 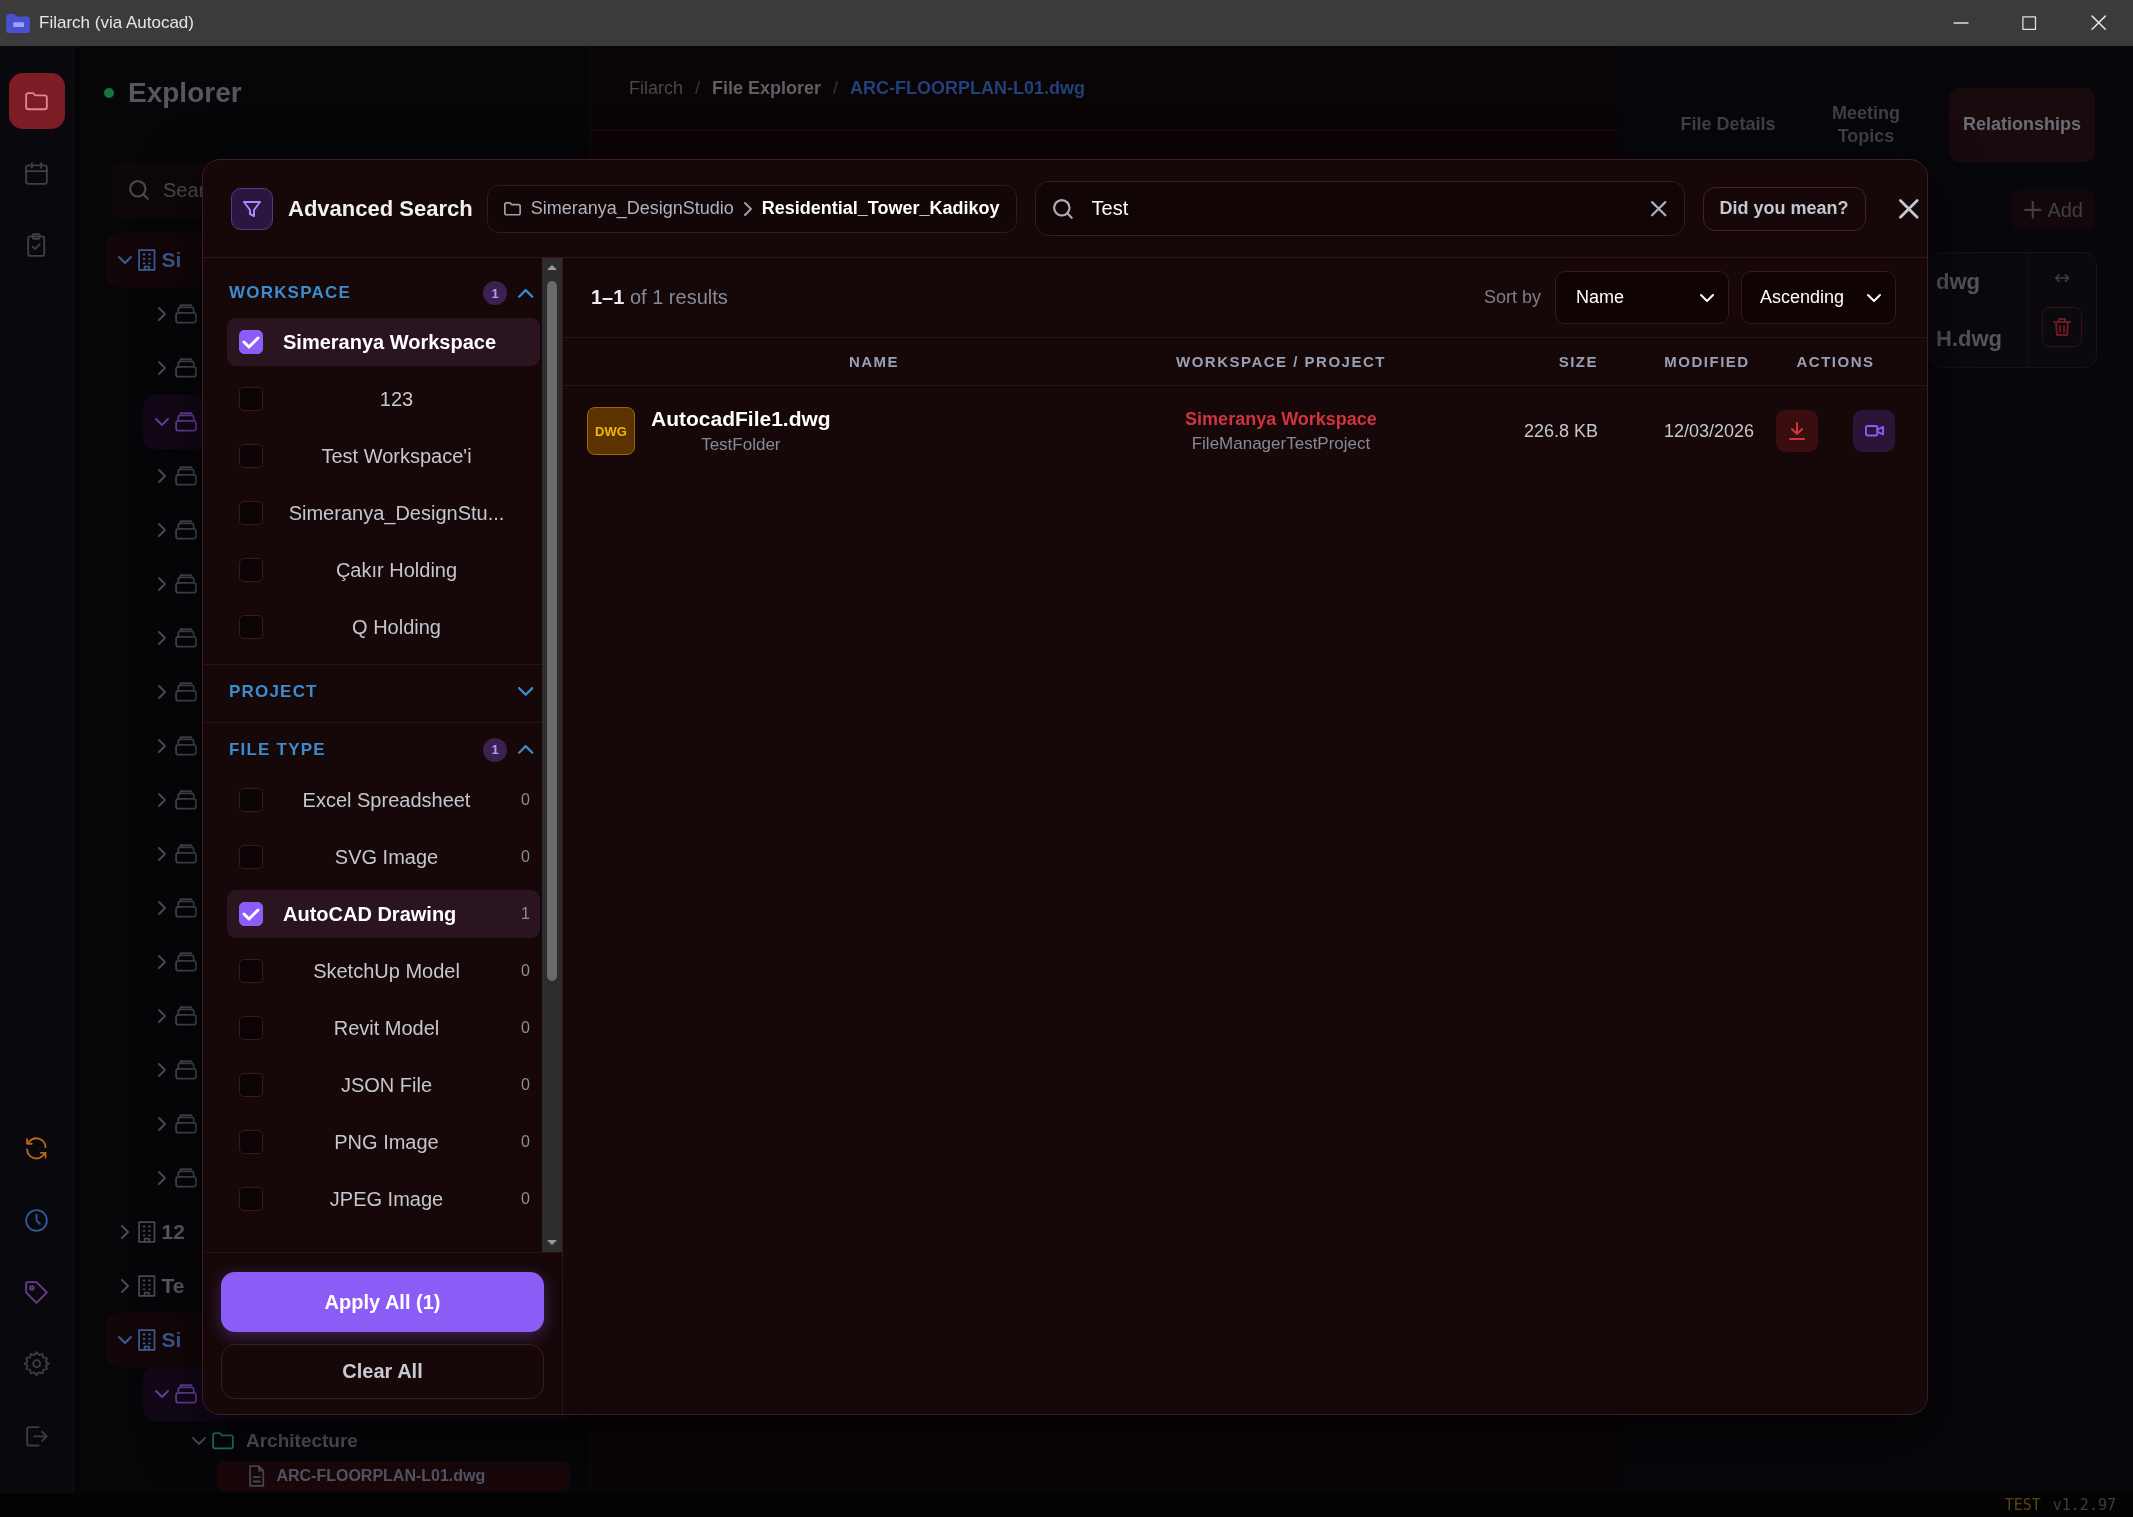 I want to click on filter-section-title: WORKSPACE, so click(x=290, y=293).